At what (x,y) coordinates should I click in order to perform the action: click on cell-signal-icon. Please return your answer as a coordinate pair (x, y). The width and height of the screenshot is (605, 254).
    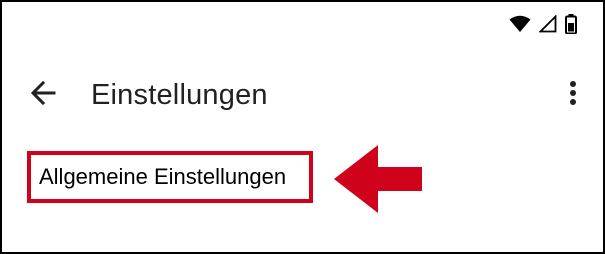
    Looking at the image, I should click on (548, 24).